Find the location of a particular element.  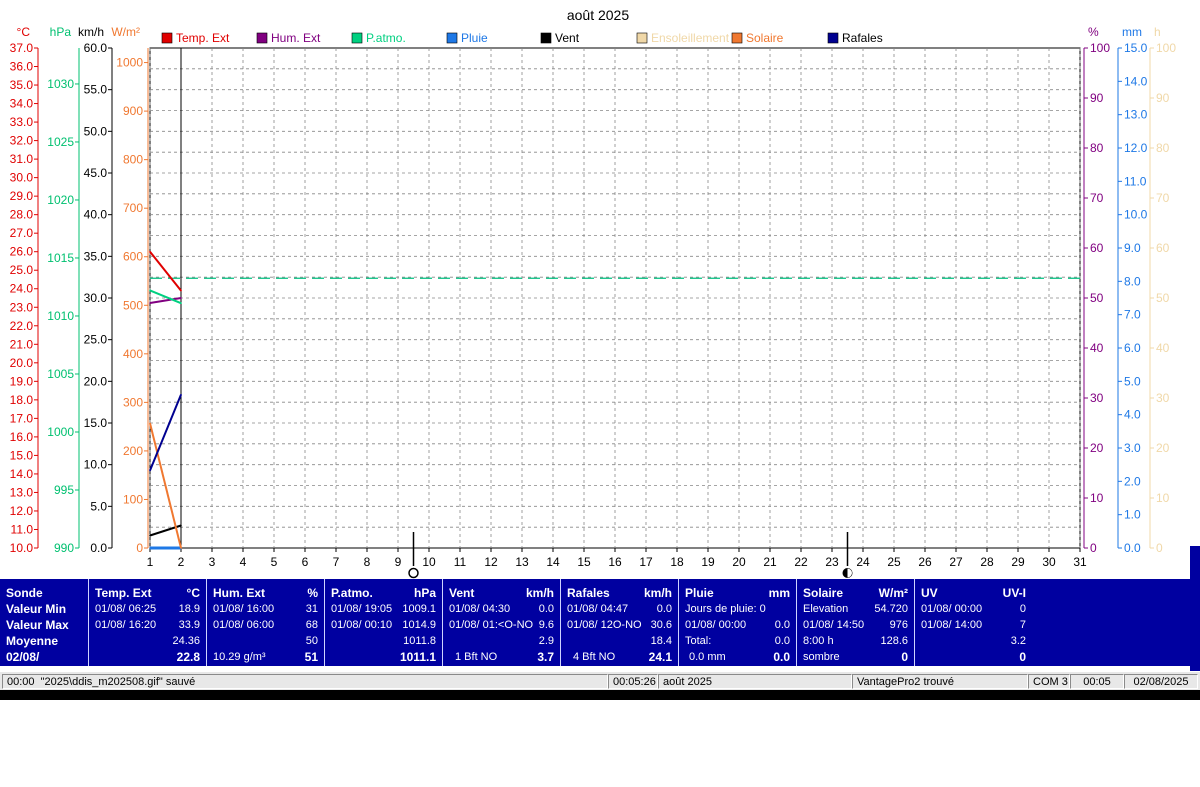

uv-max-time: 01/08/ 14:00 is located at coordinates (952, 625).